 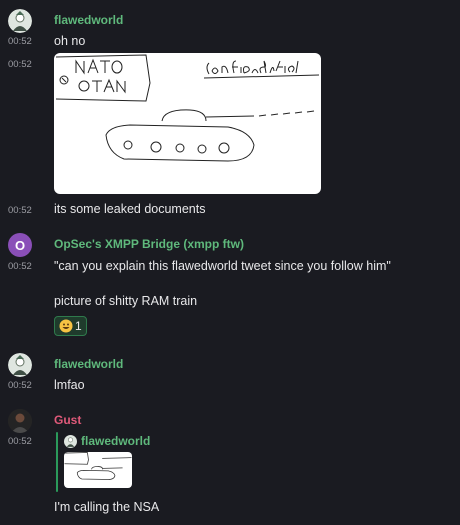 I want to click on message-text: I'm calling the NSA, so click(x=107, y=507).